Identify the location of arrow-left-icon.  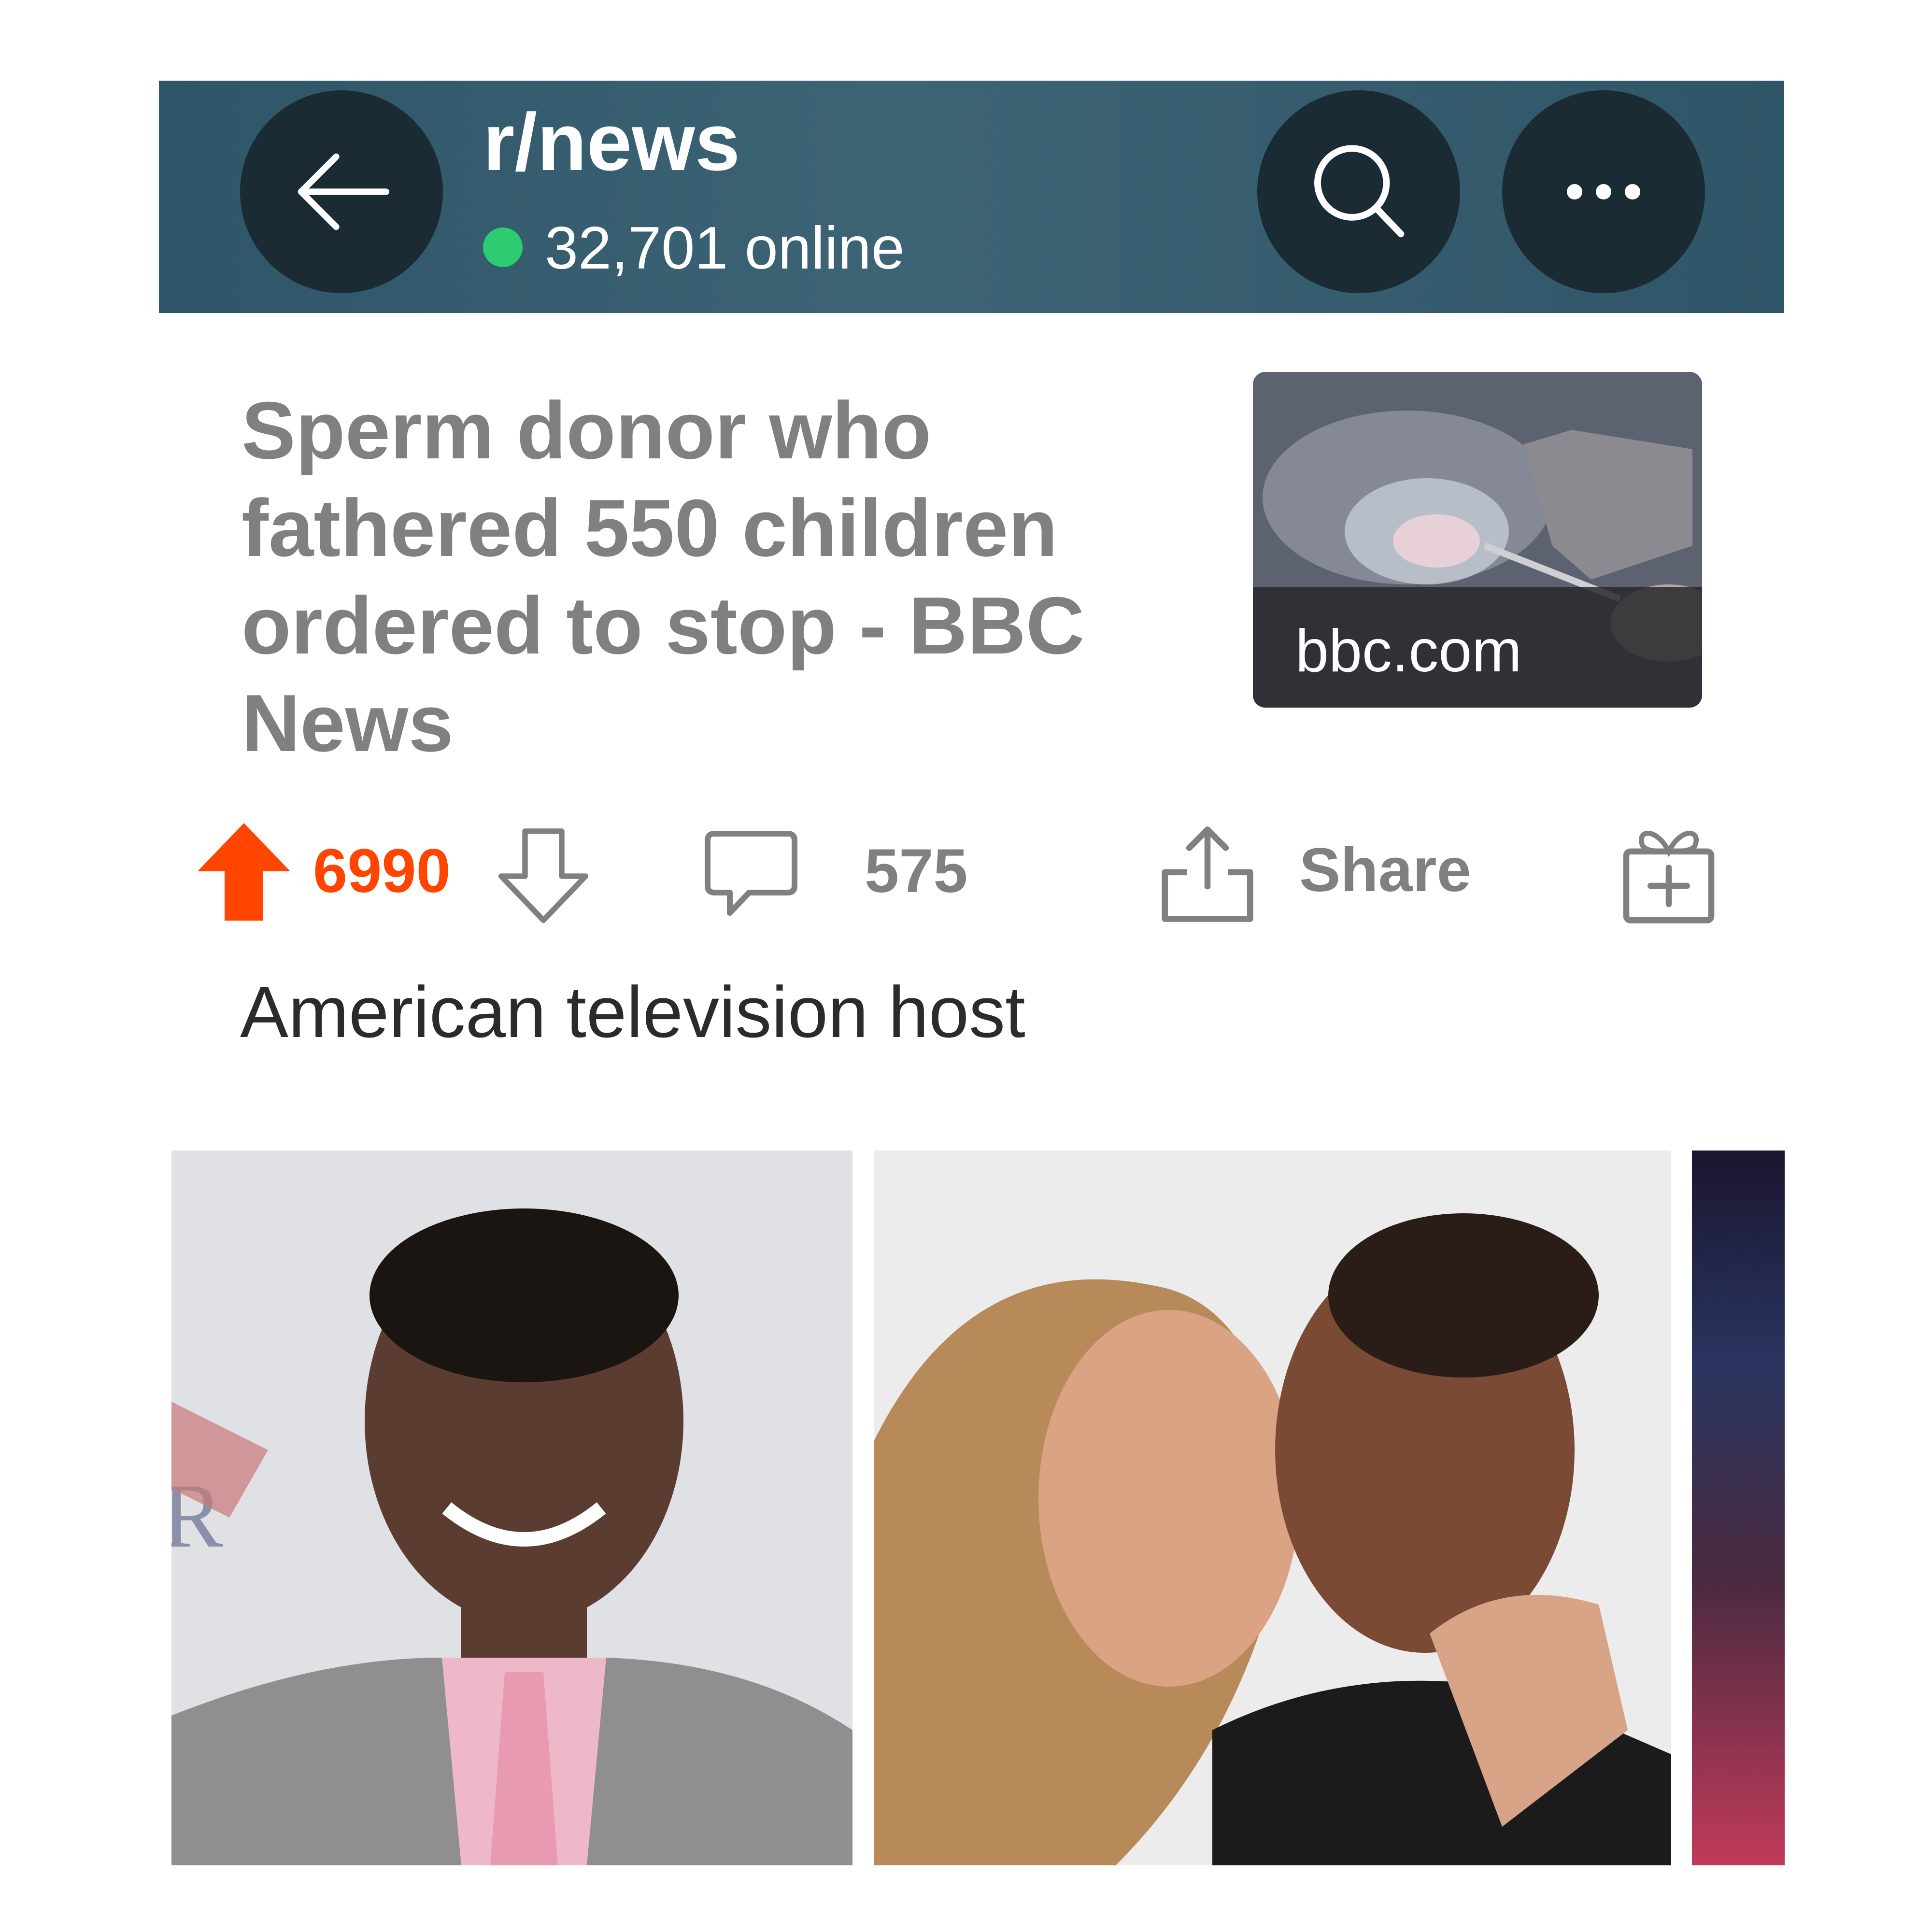
(343, 191).